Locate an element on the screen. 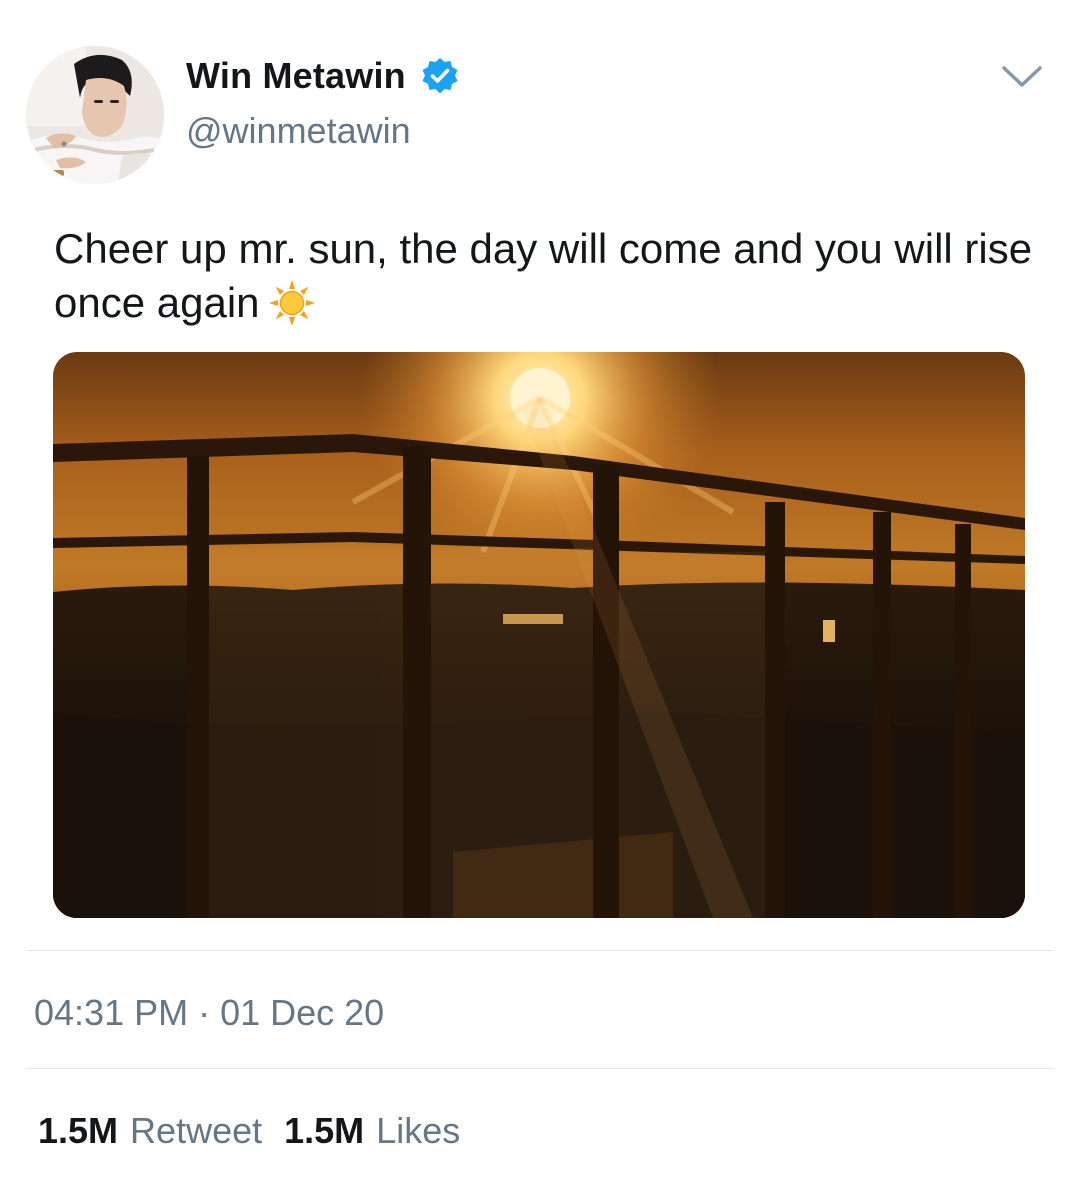 The width and height of the screenshot is (1080, 1184). likes-stat: 1.5M Likes is located at coordinates (372, 1131).